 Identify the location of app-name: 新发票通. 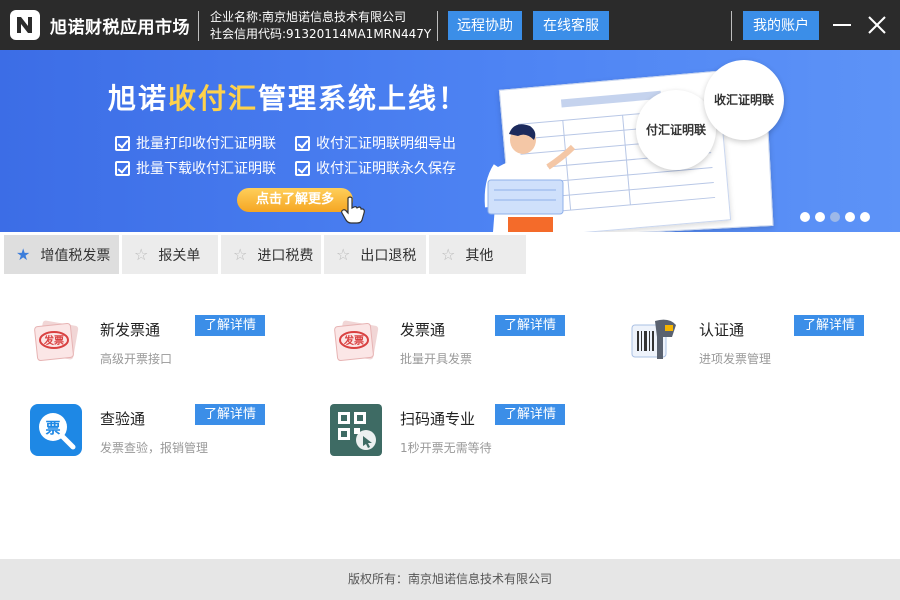
(130, 330).